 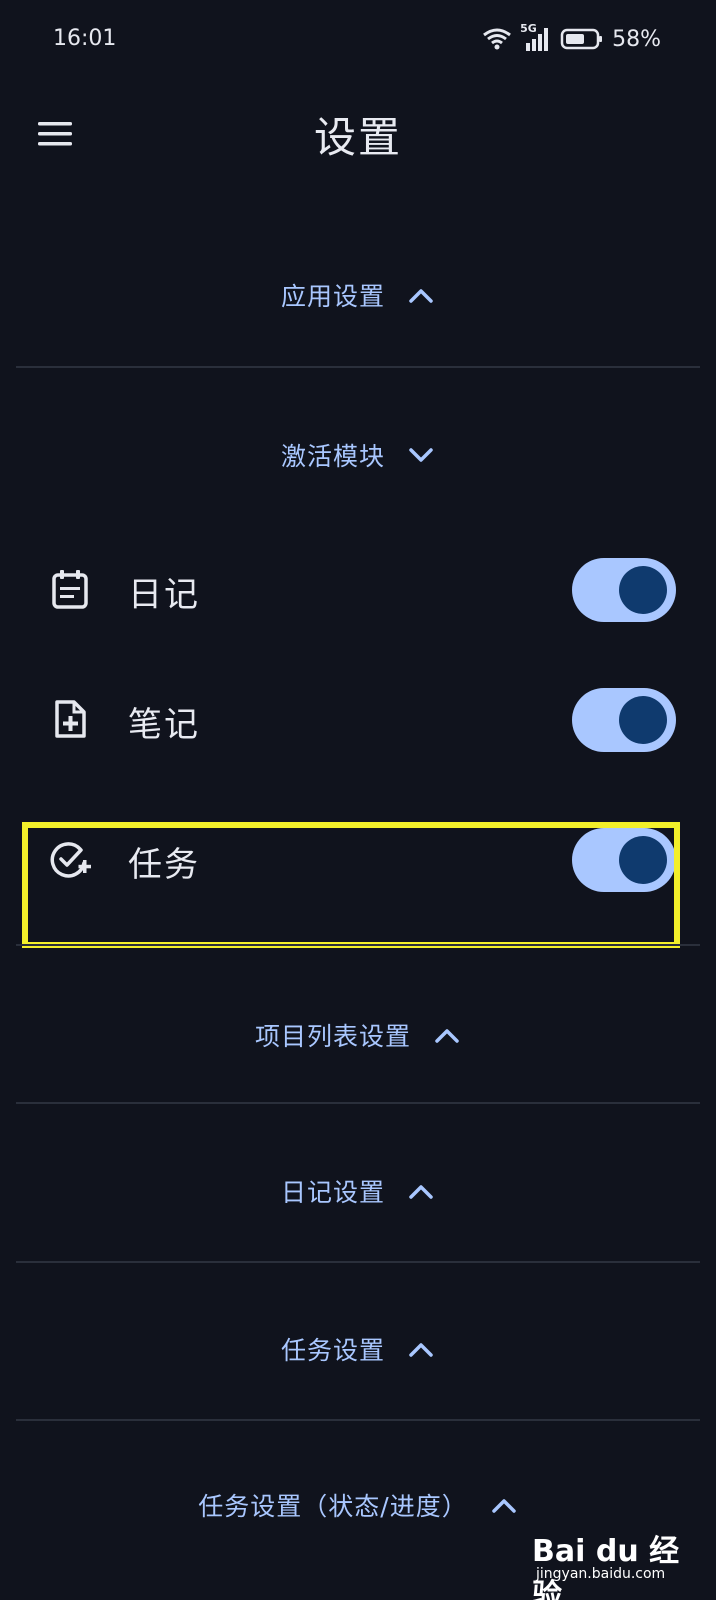 I want to click on battery-percentage: 58%, so click(x=636, y=39).